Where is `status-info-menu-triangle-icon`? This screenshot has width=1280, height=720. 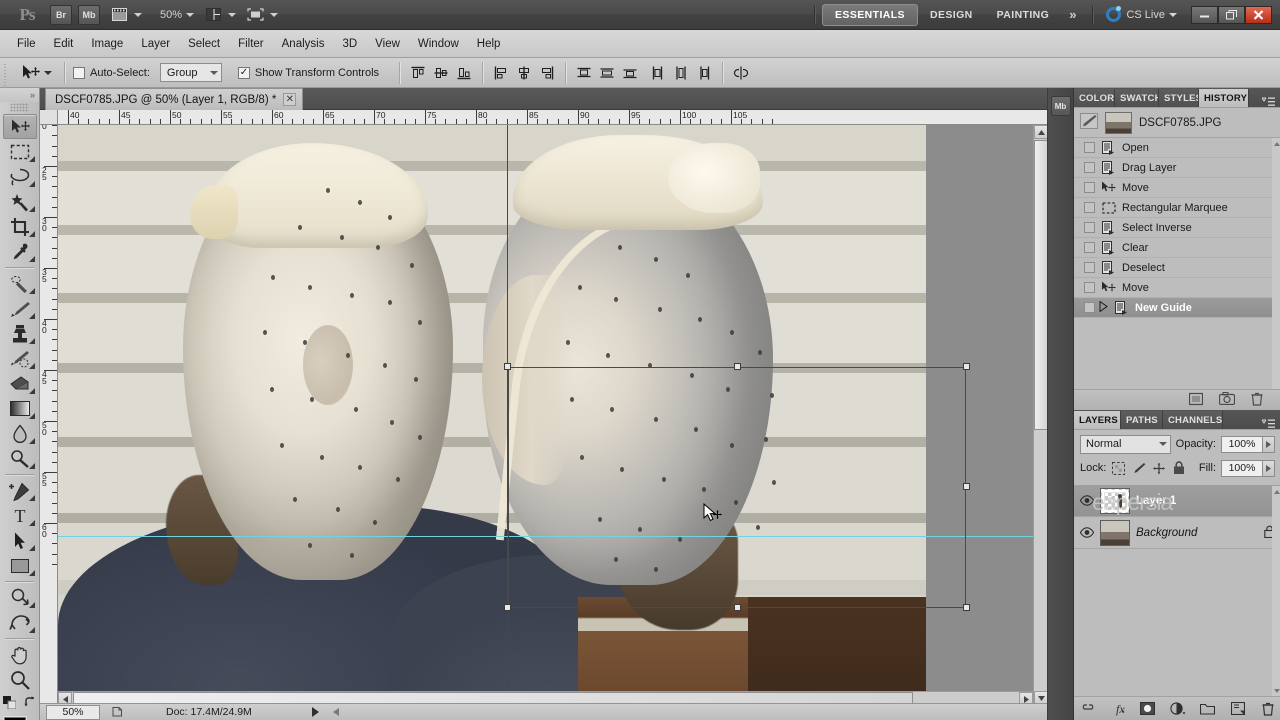 status-info-menu-triangle-icon is located at coordinates (315, 712).